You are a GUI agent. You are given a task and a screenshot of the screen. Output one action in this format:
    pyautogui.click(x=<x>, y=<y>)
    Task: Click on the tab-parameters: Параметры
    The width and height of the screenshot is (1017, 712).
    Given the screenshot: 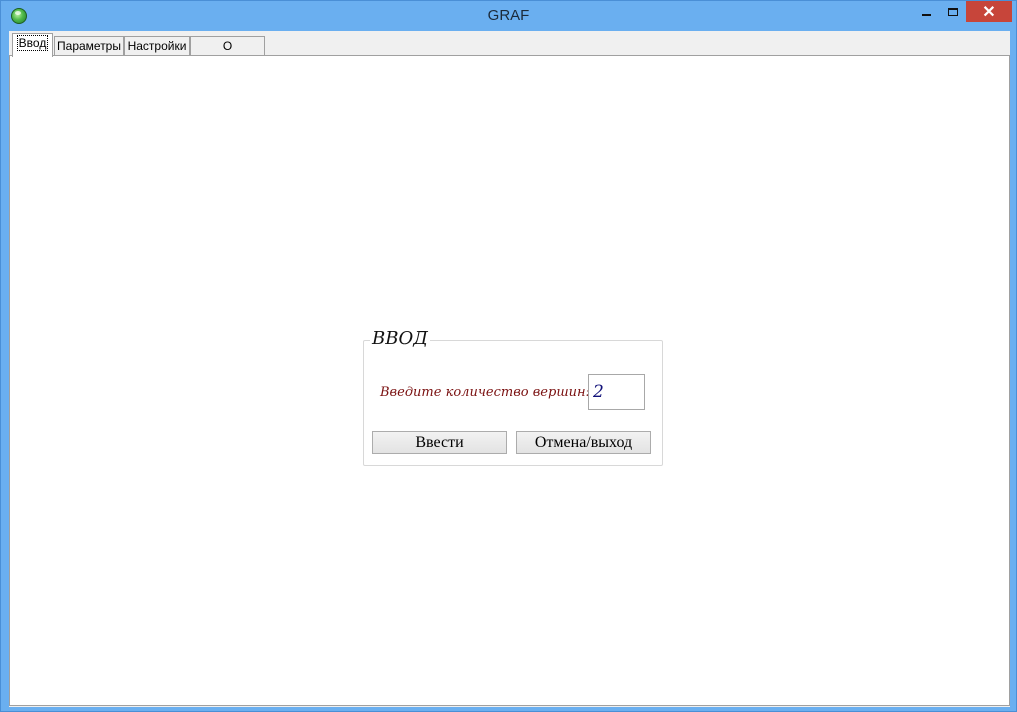 What is the action you would take?
    pyautogui.click(x=89, y=46)
    